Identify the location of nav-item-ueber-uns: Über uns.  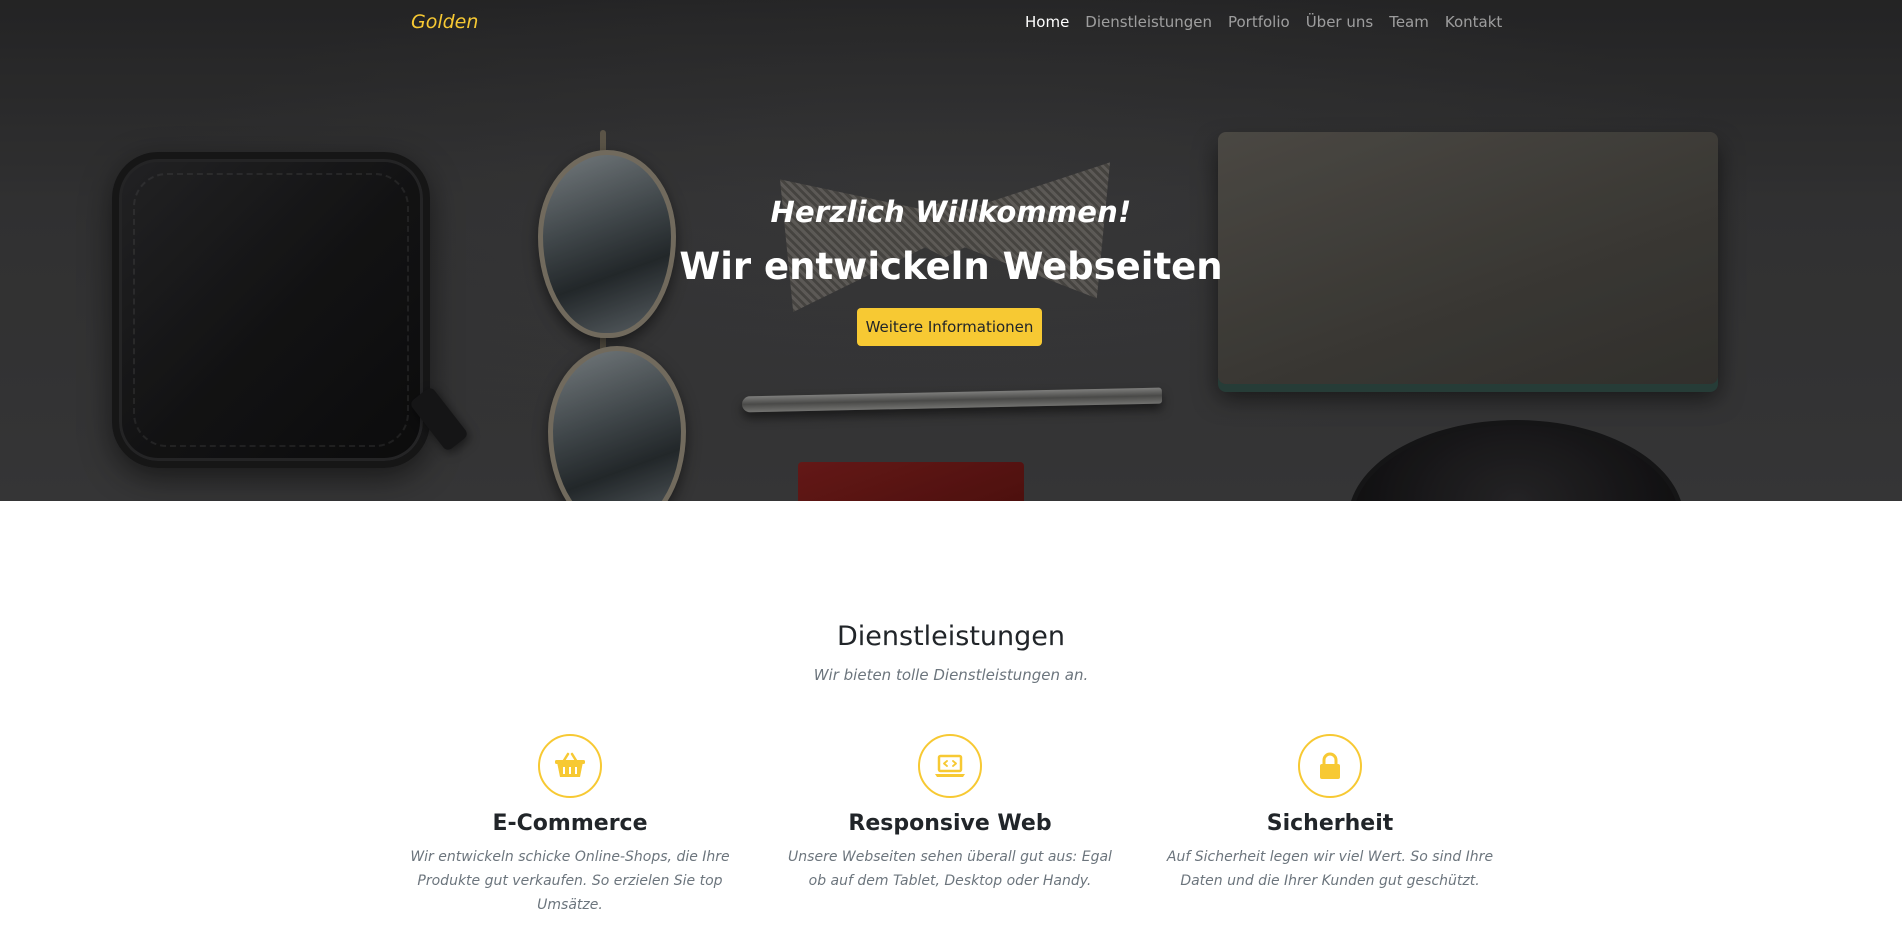
(1348, 22).